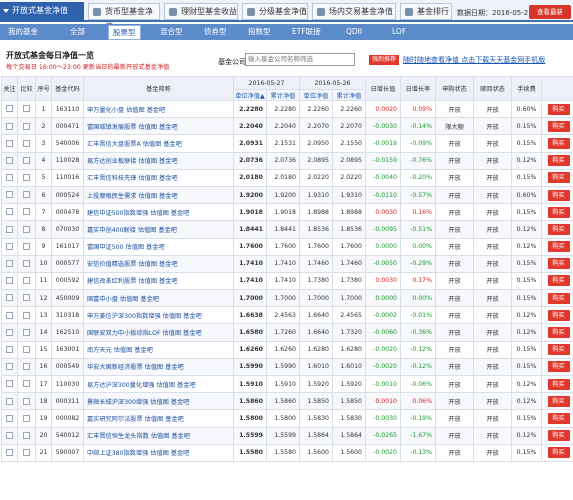 The image size is (573, 500). Describe the element at coordinates (158, 126) in the screenshot. I see `fund-name-link: 富国城镇发展股票 估值图 基金吧` at that location.